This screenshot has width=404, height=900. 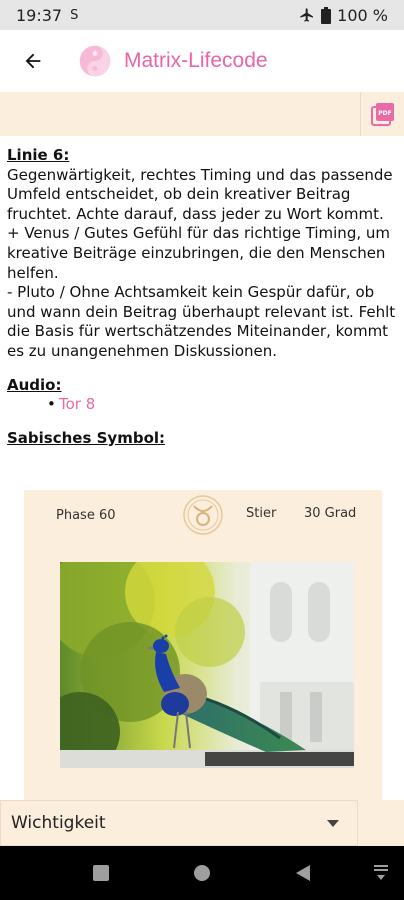 What do you see at coordinates (86, 515) in the screenshot?
I see `phase-label: Phase 60` at bounding box center [86, 515].